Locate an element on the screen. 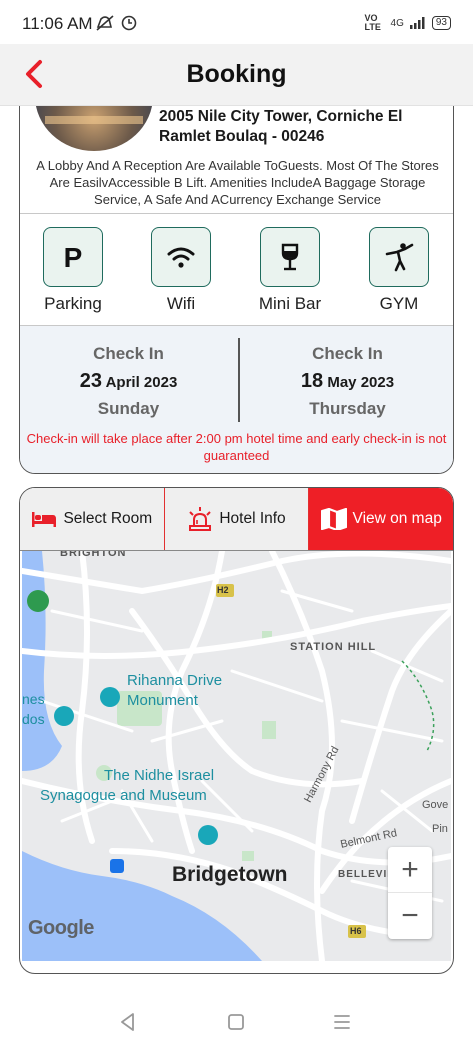 Image resolution: width=473 pixels, height=1050 pixels. checkin-weekday: Sunday is located at coordinates (128, 408).